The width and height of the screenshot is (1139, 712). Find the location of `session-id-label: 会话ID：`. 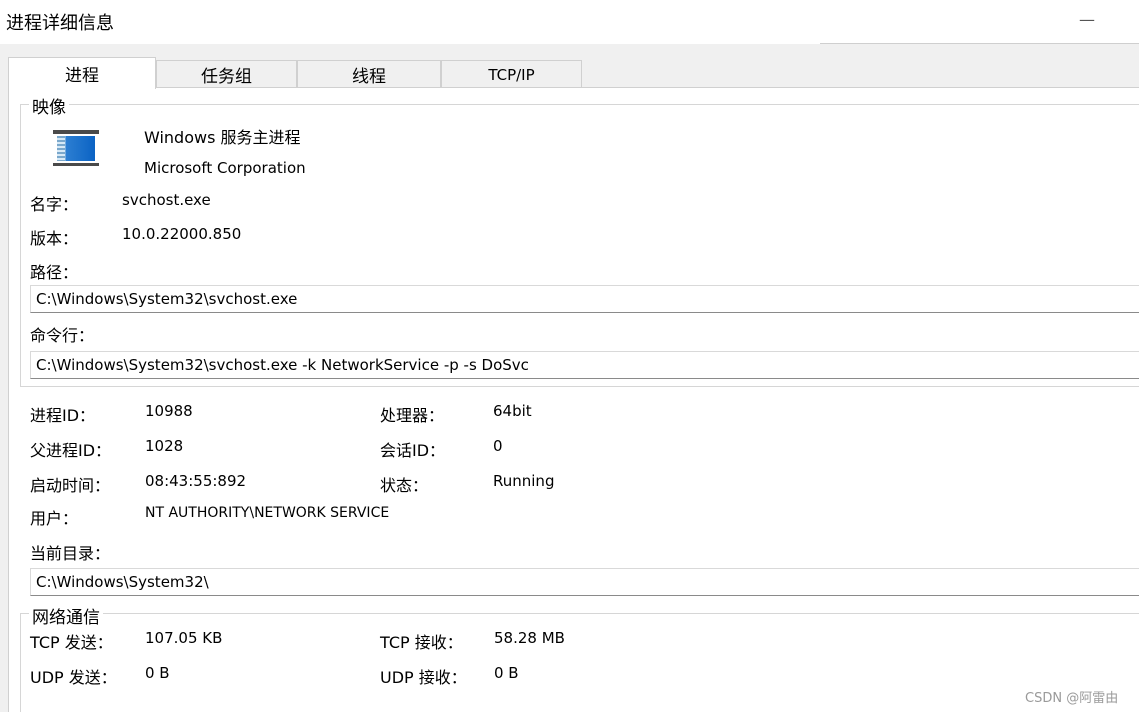

session-id-label: 会话ID： is located at coordinates (413, 450).